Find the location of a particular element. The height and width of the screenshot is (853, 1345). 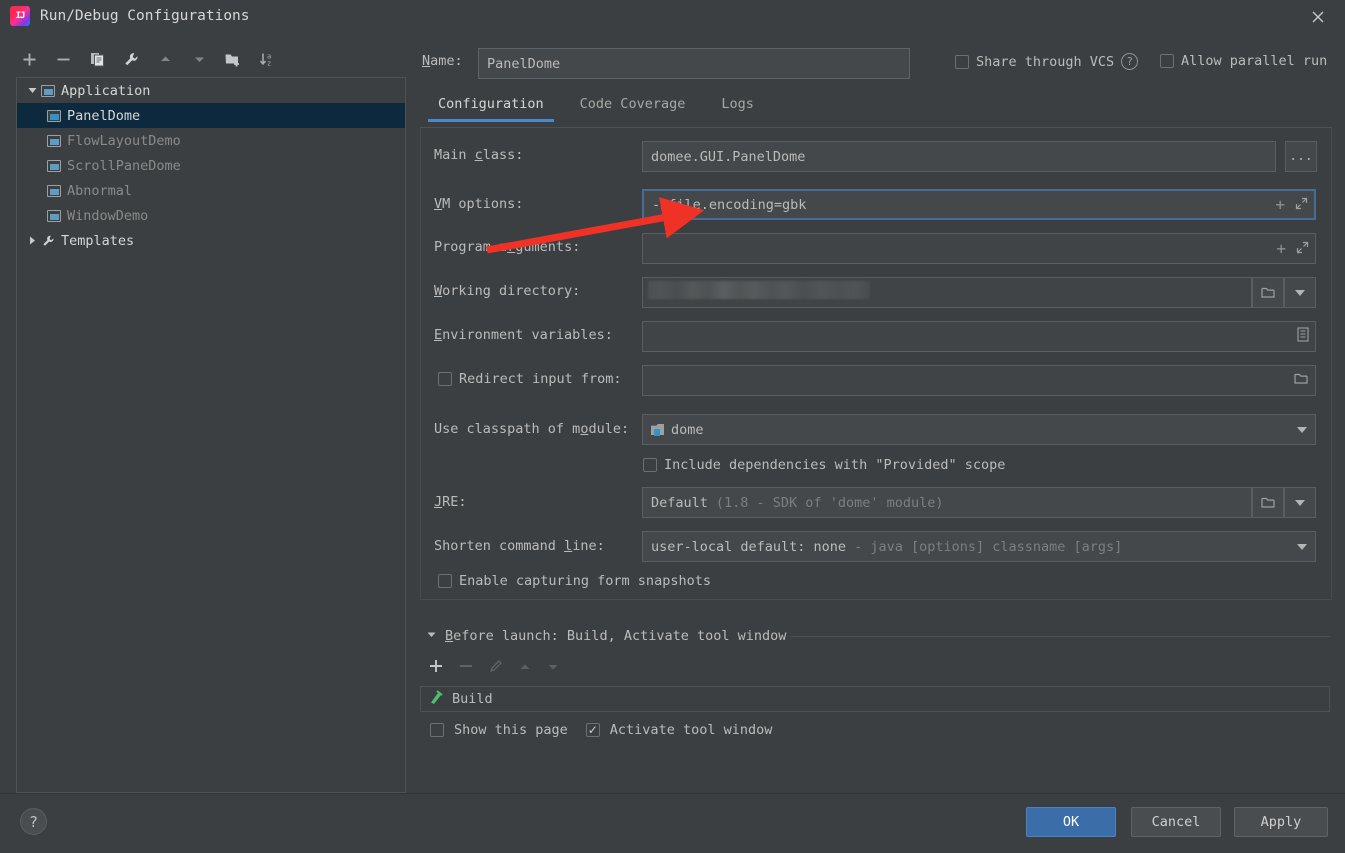

apply-button: Apply is located at coordinates (1281, 822).